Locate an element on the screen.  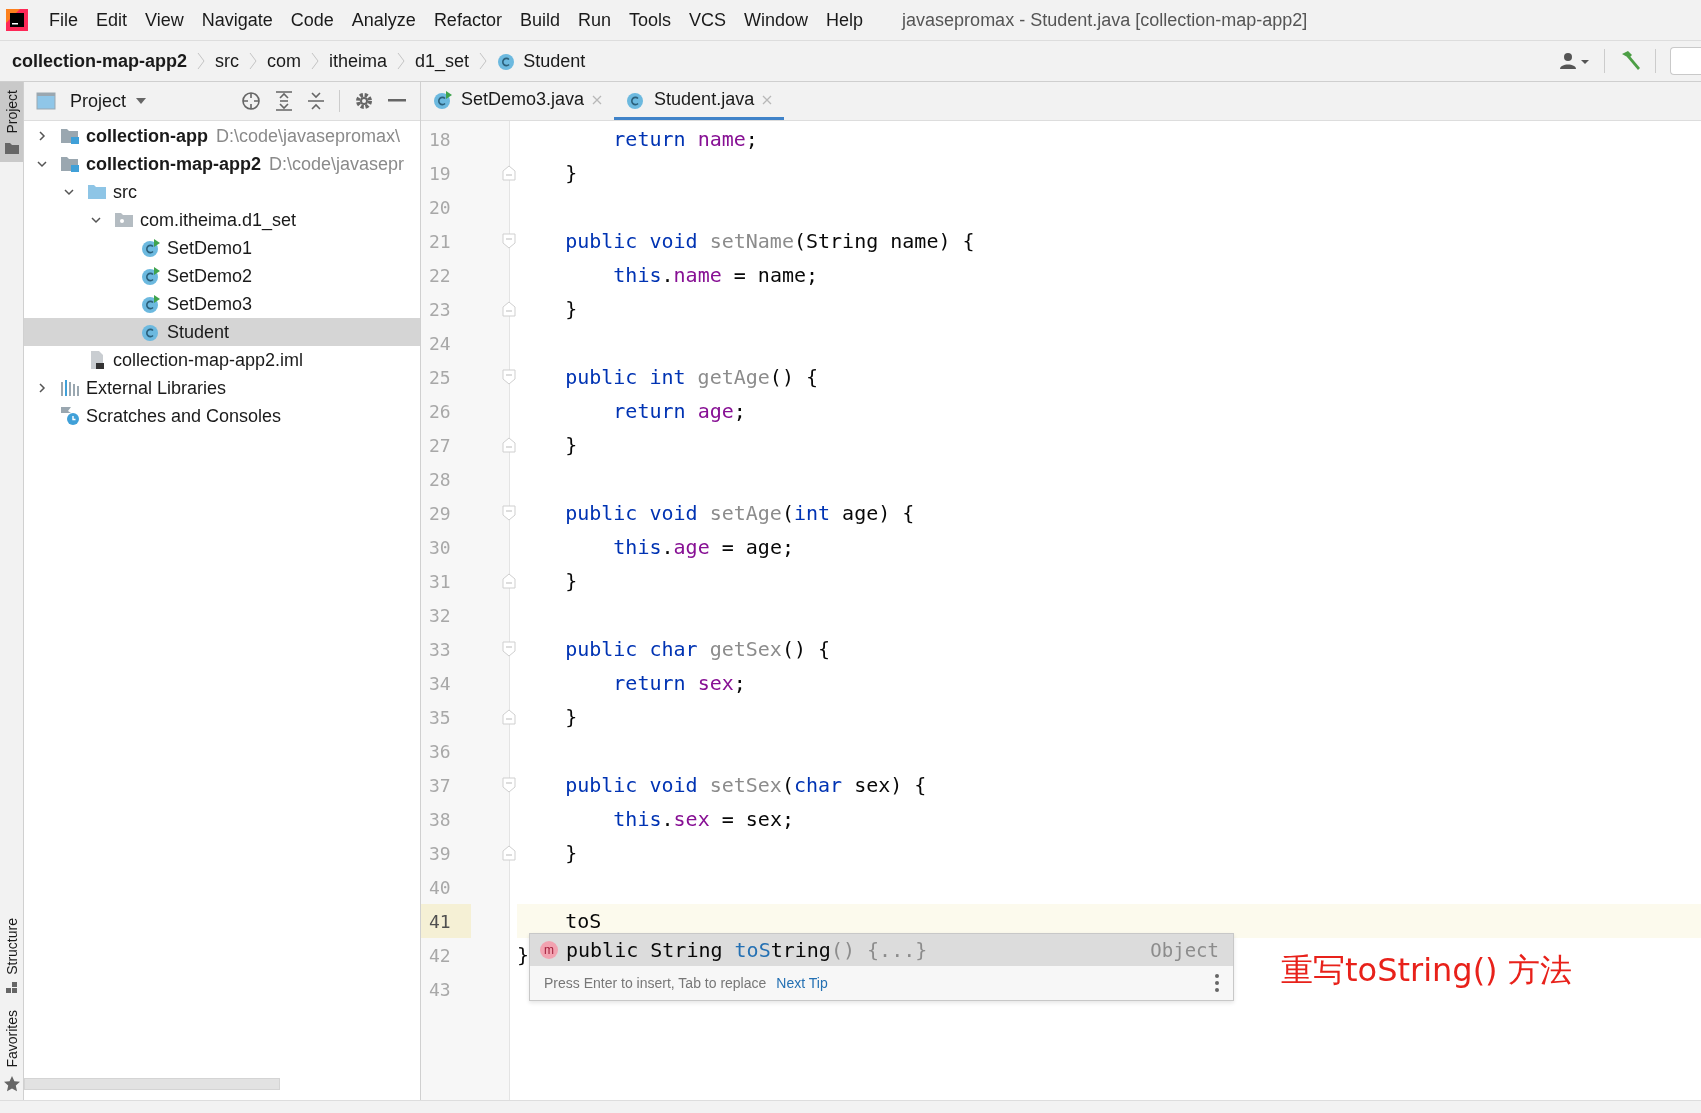
minimize-icon is located at coordinates (397, 101).